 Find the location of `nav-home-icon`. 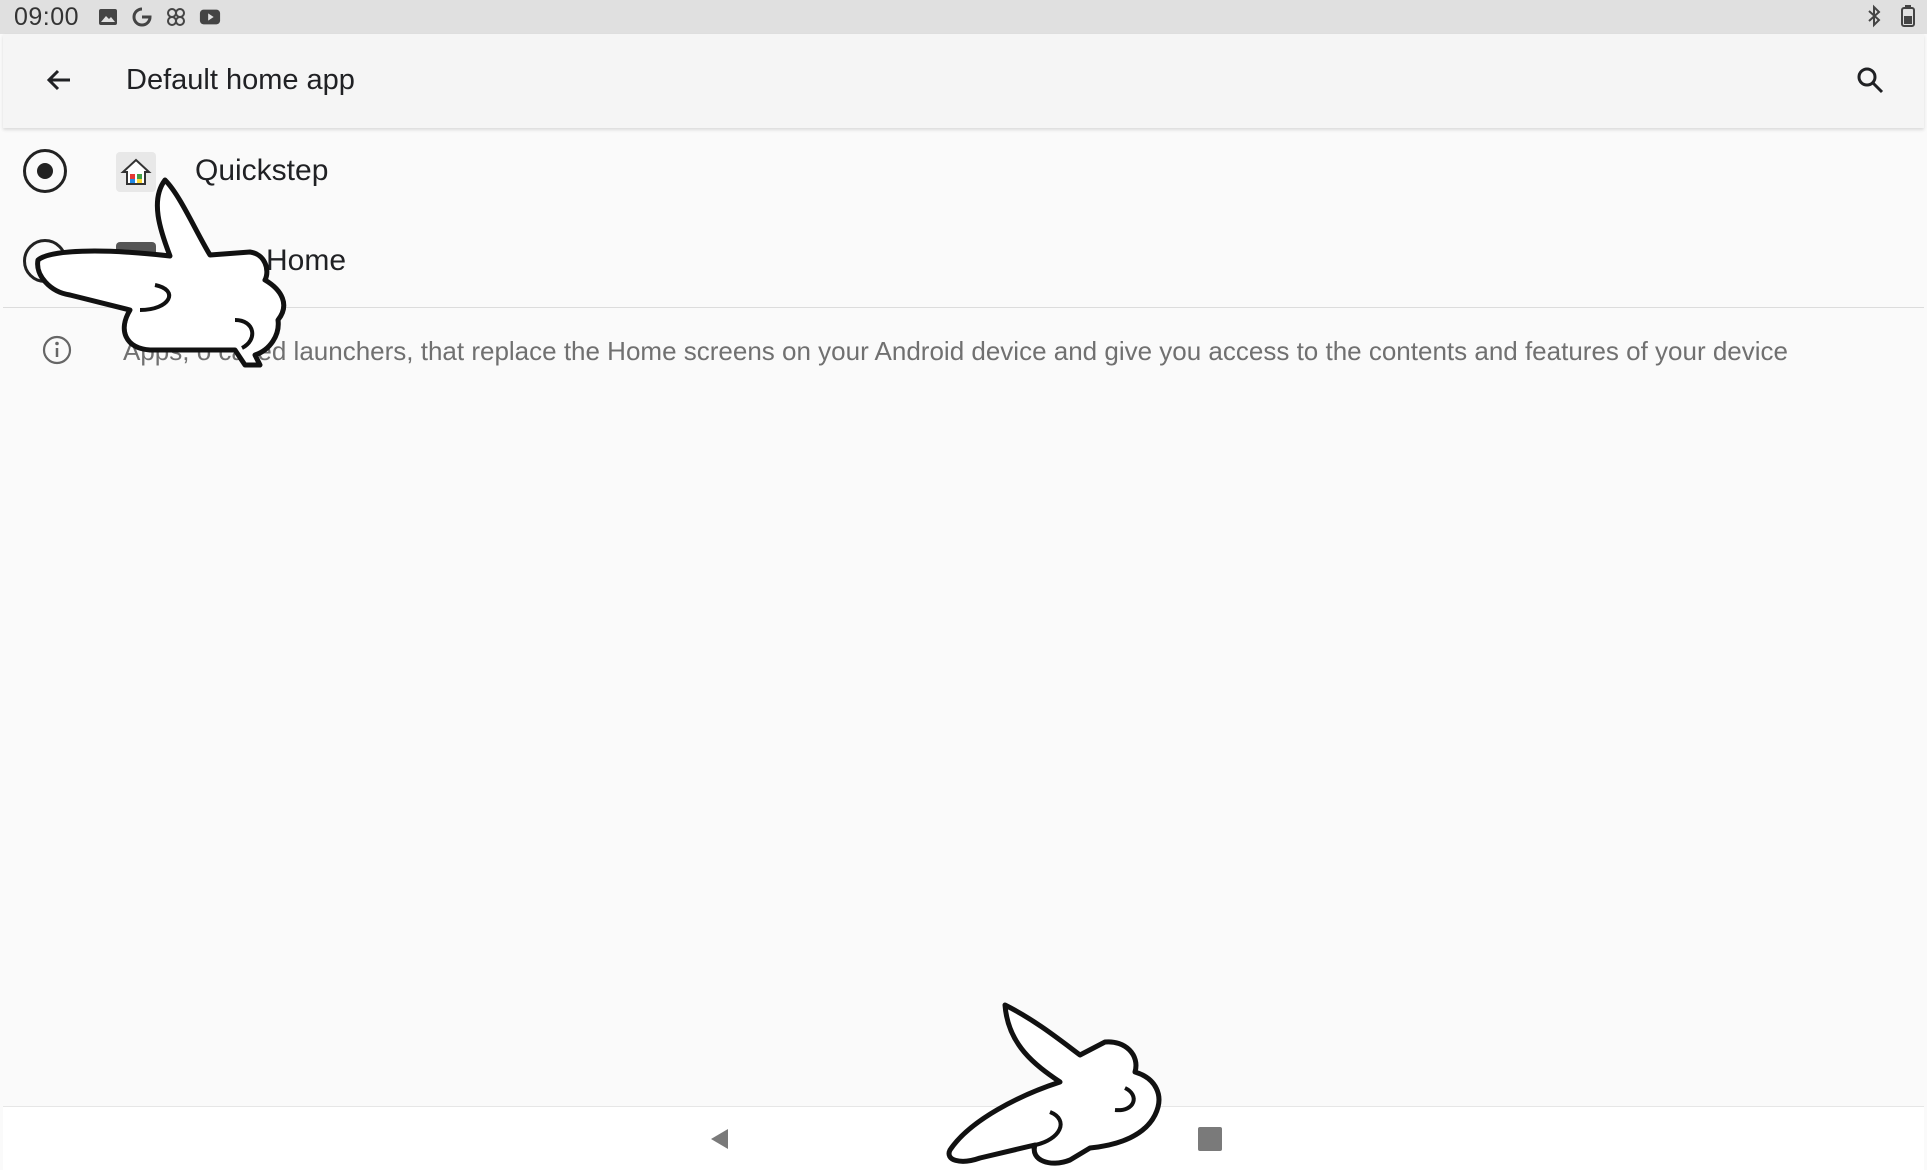

nav-home-icon is located at coordinates (962, 1139).